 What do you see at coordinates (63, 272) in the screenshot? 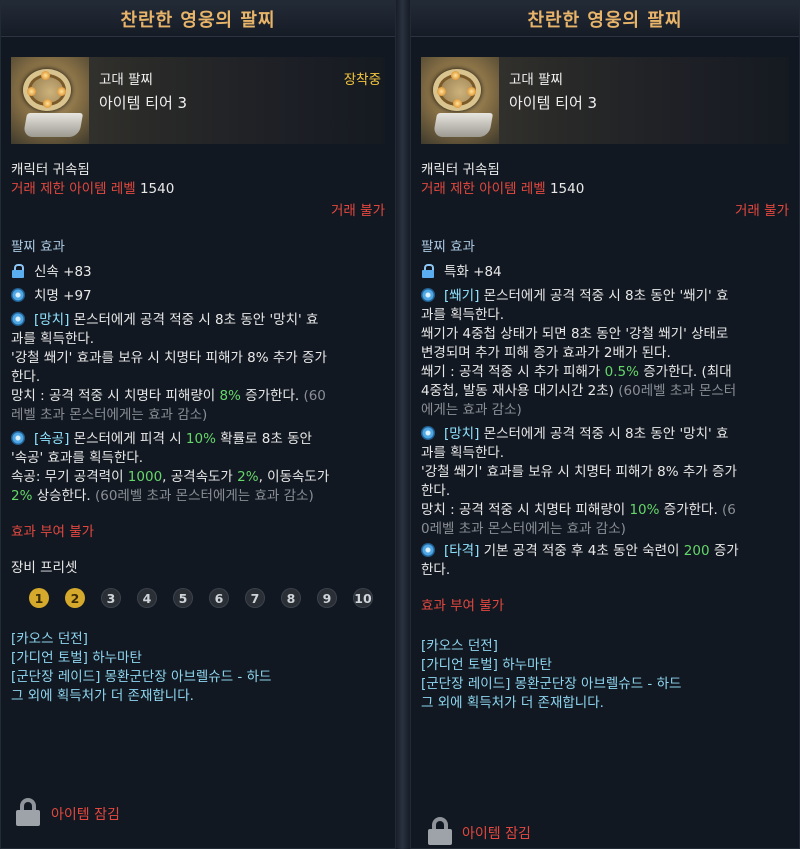
I see `stat-text: 신속 +83` at bounding box center [63, 272].